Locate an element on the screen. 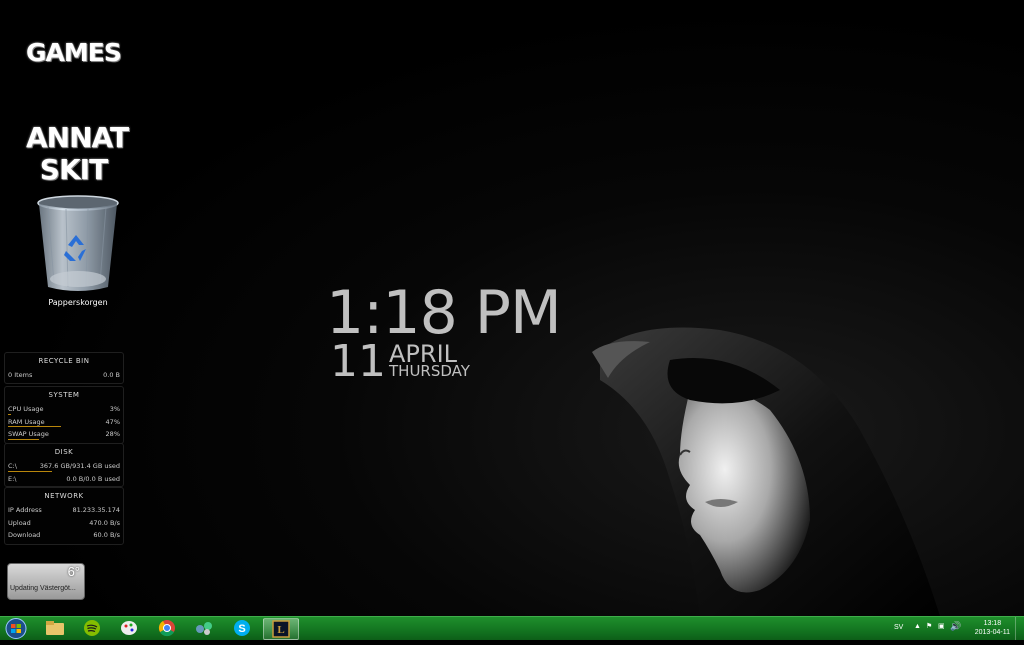  system-title: SYSTEM is located at coordinates (64, 395).